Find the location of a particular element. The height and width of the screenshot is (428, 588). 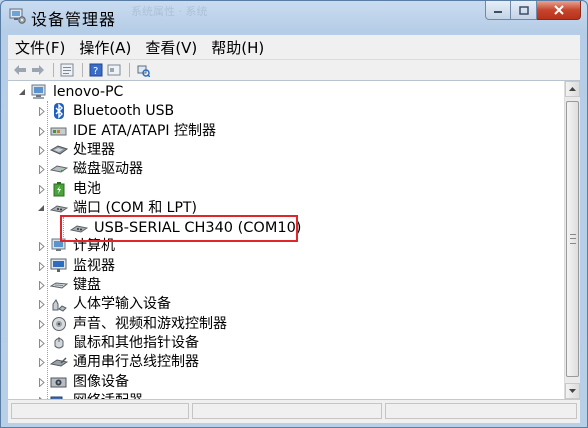

title-bar: 设备管理器 系统属性 · 系统 is located at coordinates (294, 16).